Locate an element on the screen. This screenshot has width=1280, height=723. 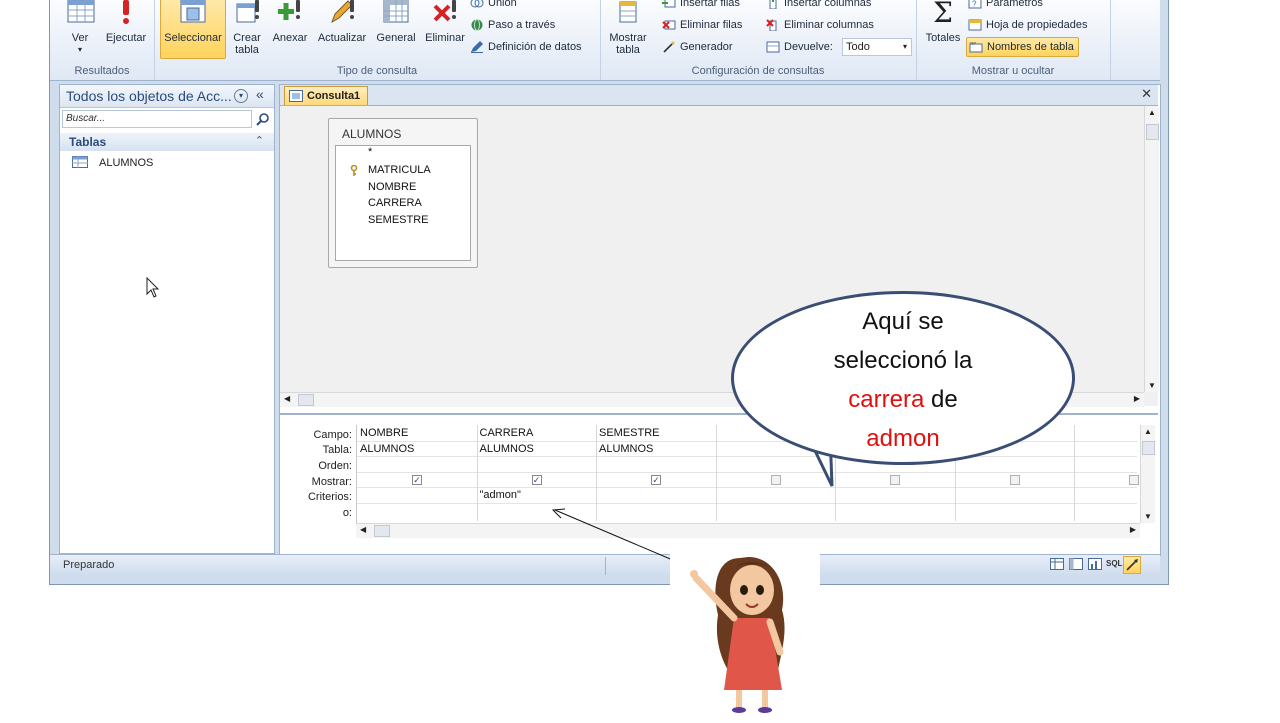
show-table-label-2: tabla is located at coordinates (628, 50).